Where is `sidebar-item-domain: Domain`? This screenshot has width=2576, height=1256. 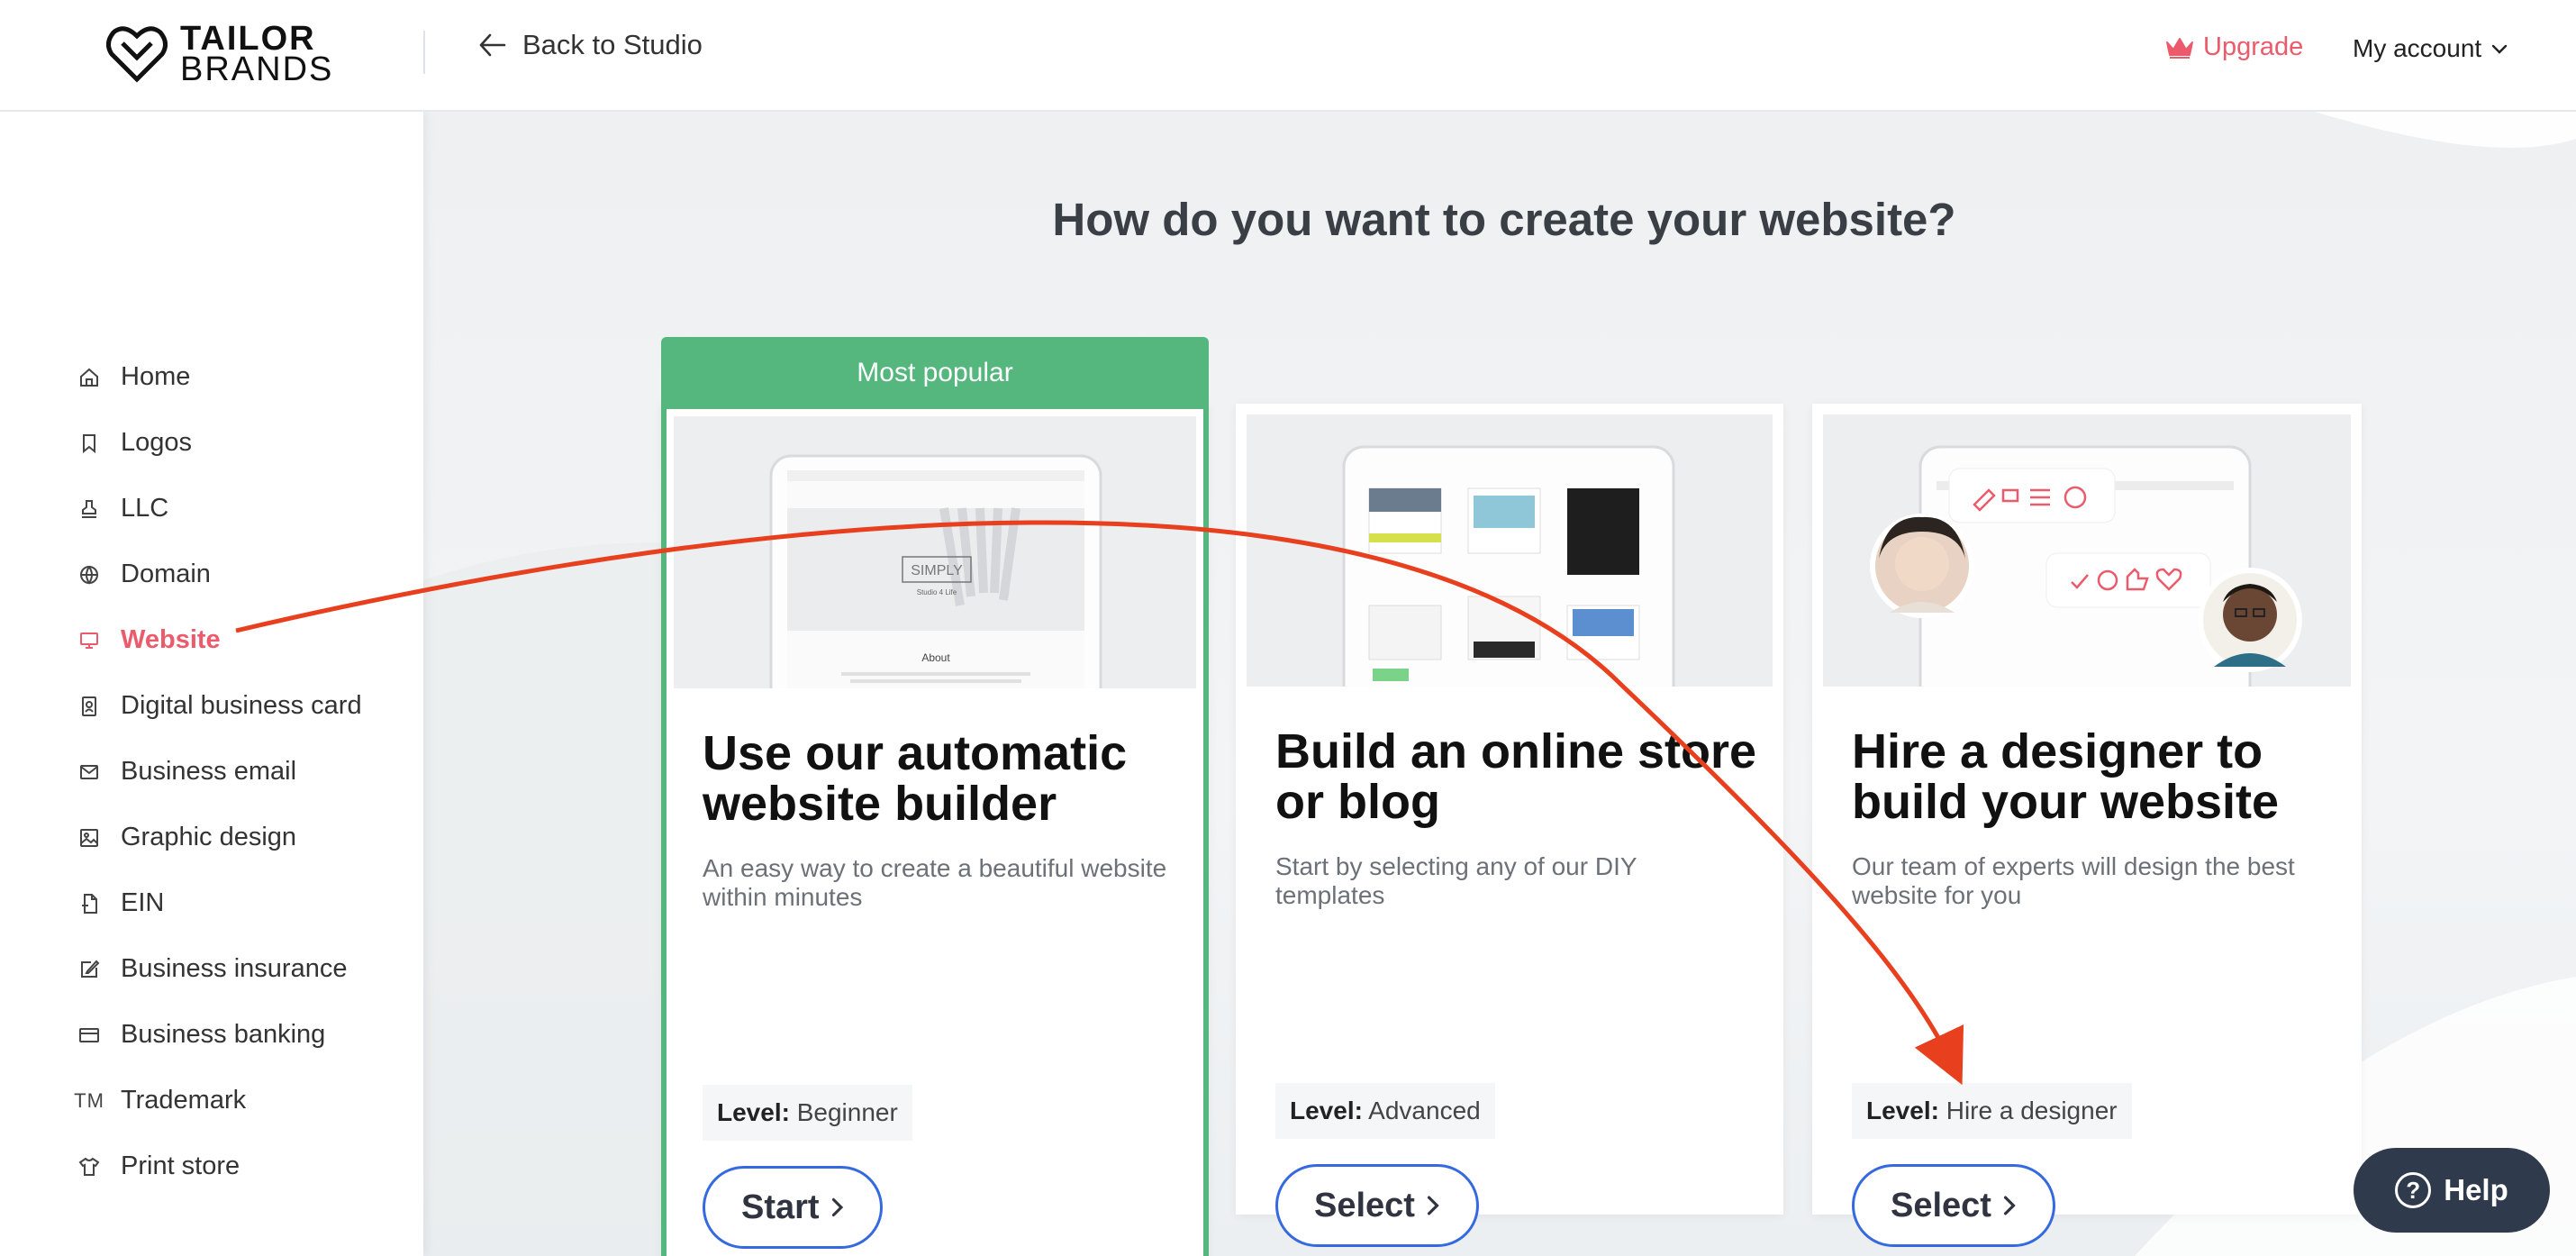 sidebar-item-domain: Domain is located at coordinates (219, 574).